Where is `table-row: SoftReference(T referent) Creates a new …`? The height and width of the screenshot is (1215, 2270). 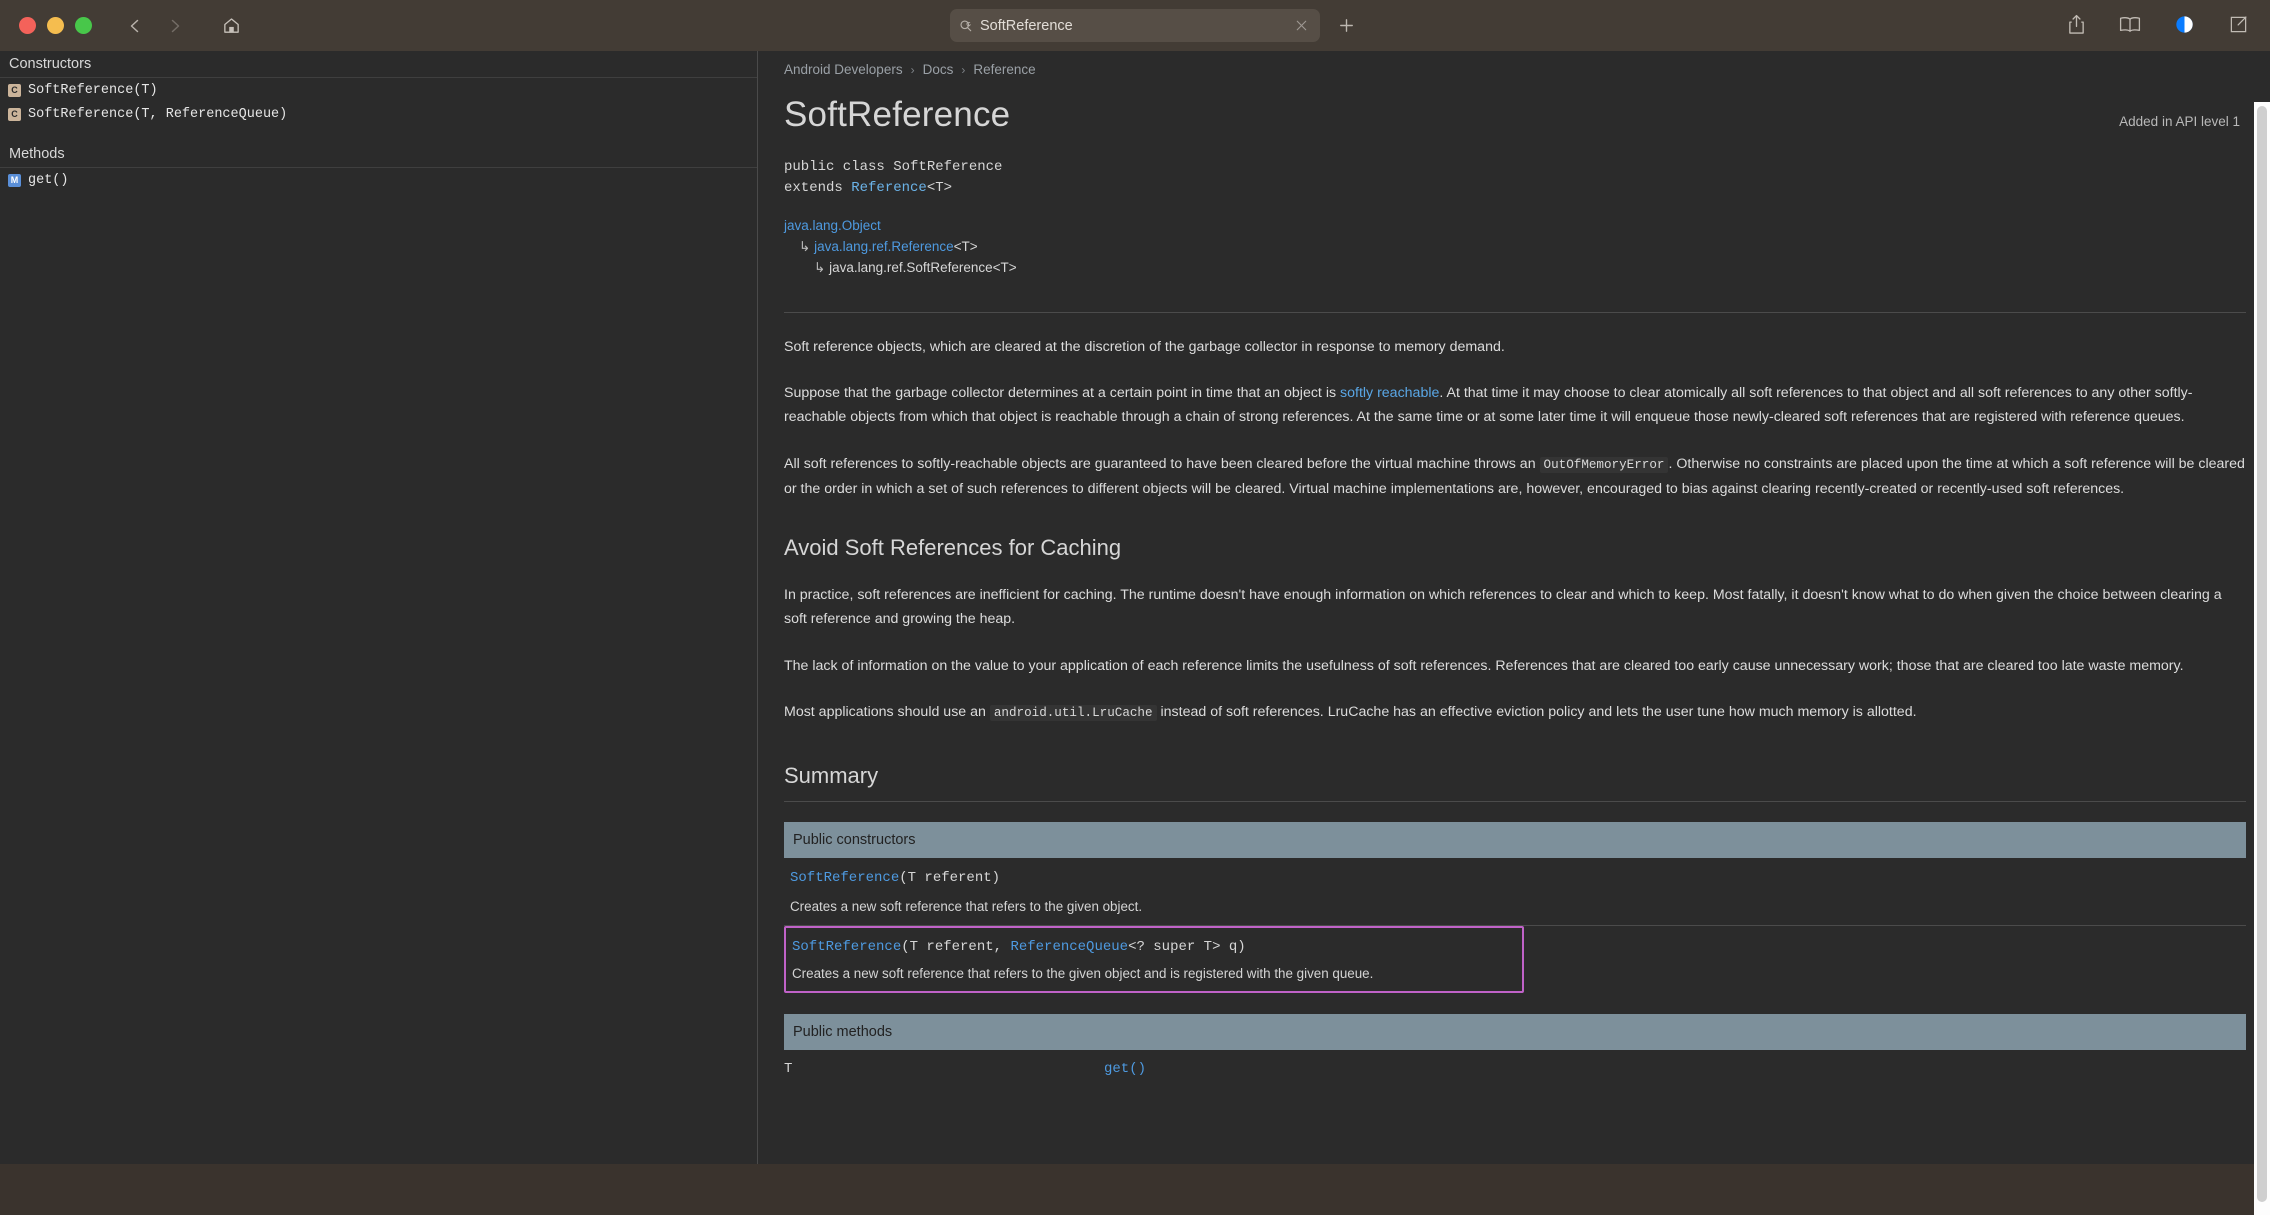 table-row: SoftReference(T referent) Creates a new … is located at coordinates (1515, 892).